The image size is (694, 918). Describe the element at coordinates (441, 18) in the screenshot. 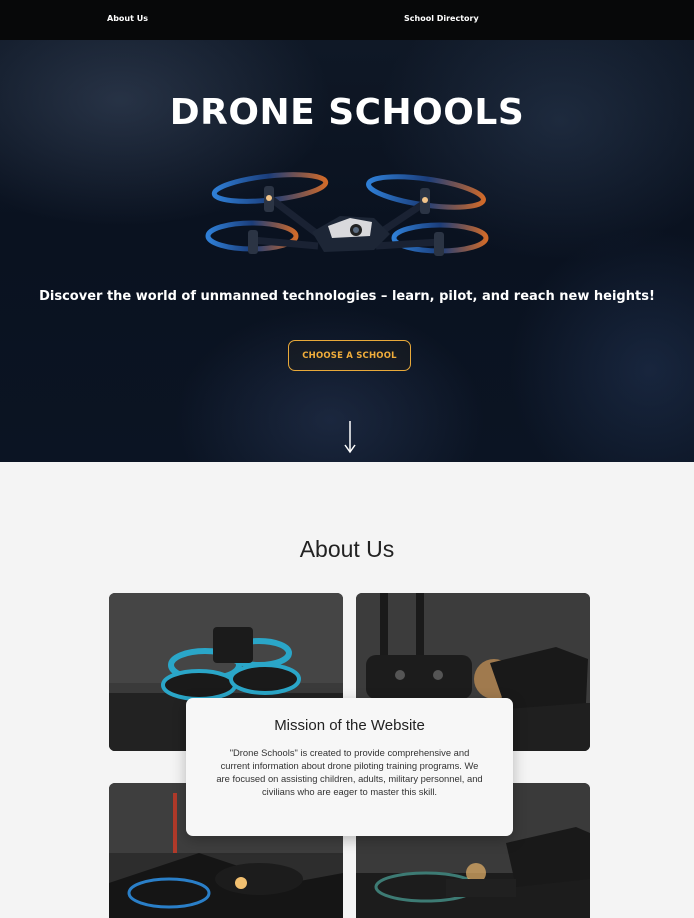

I see `nav-link-school-directory: School Directory` at that location.